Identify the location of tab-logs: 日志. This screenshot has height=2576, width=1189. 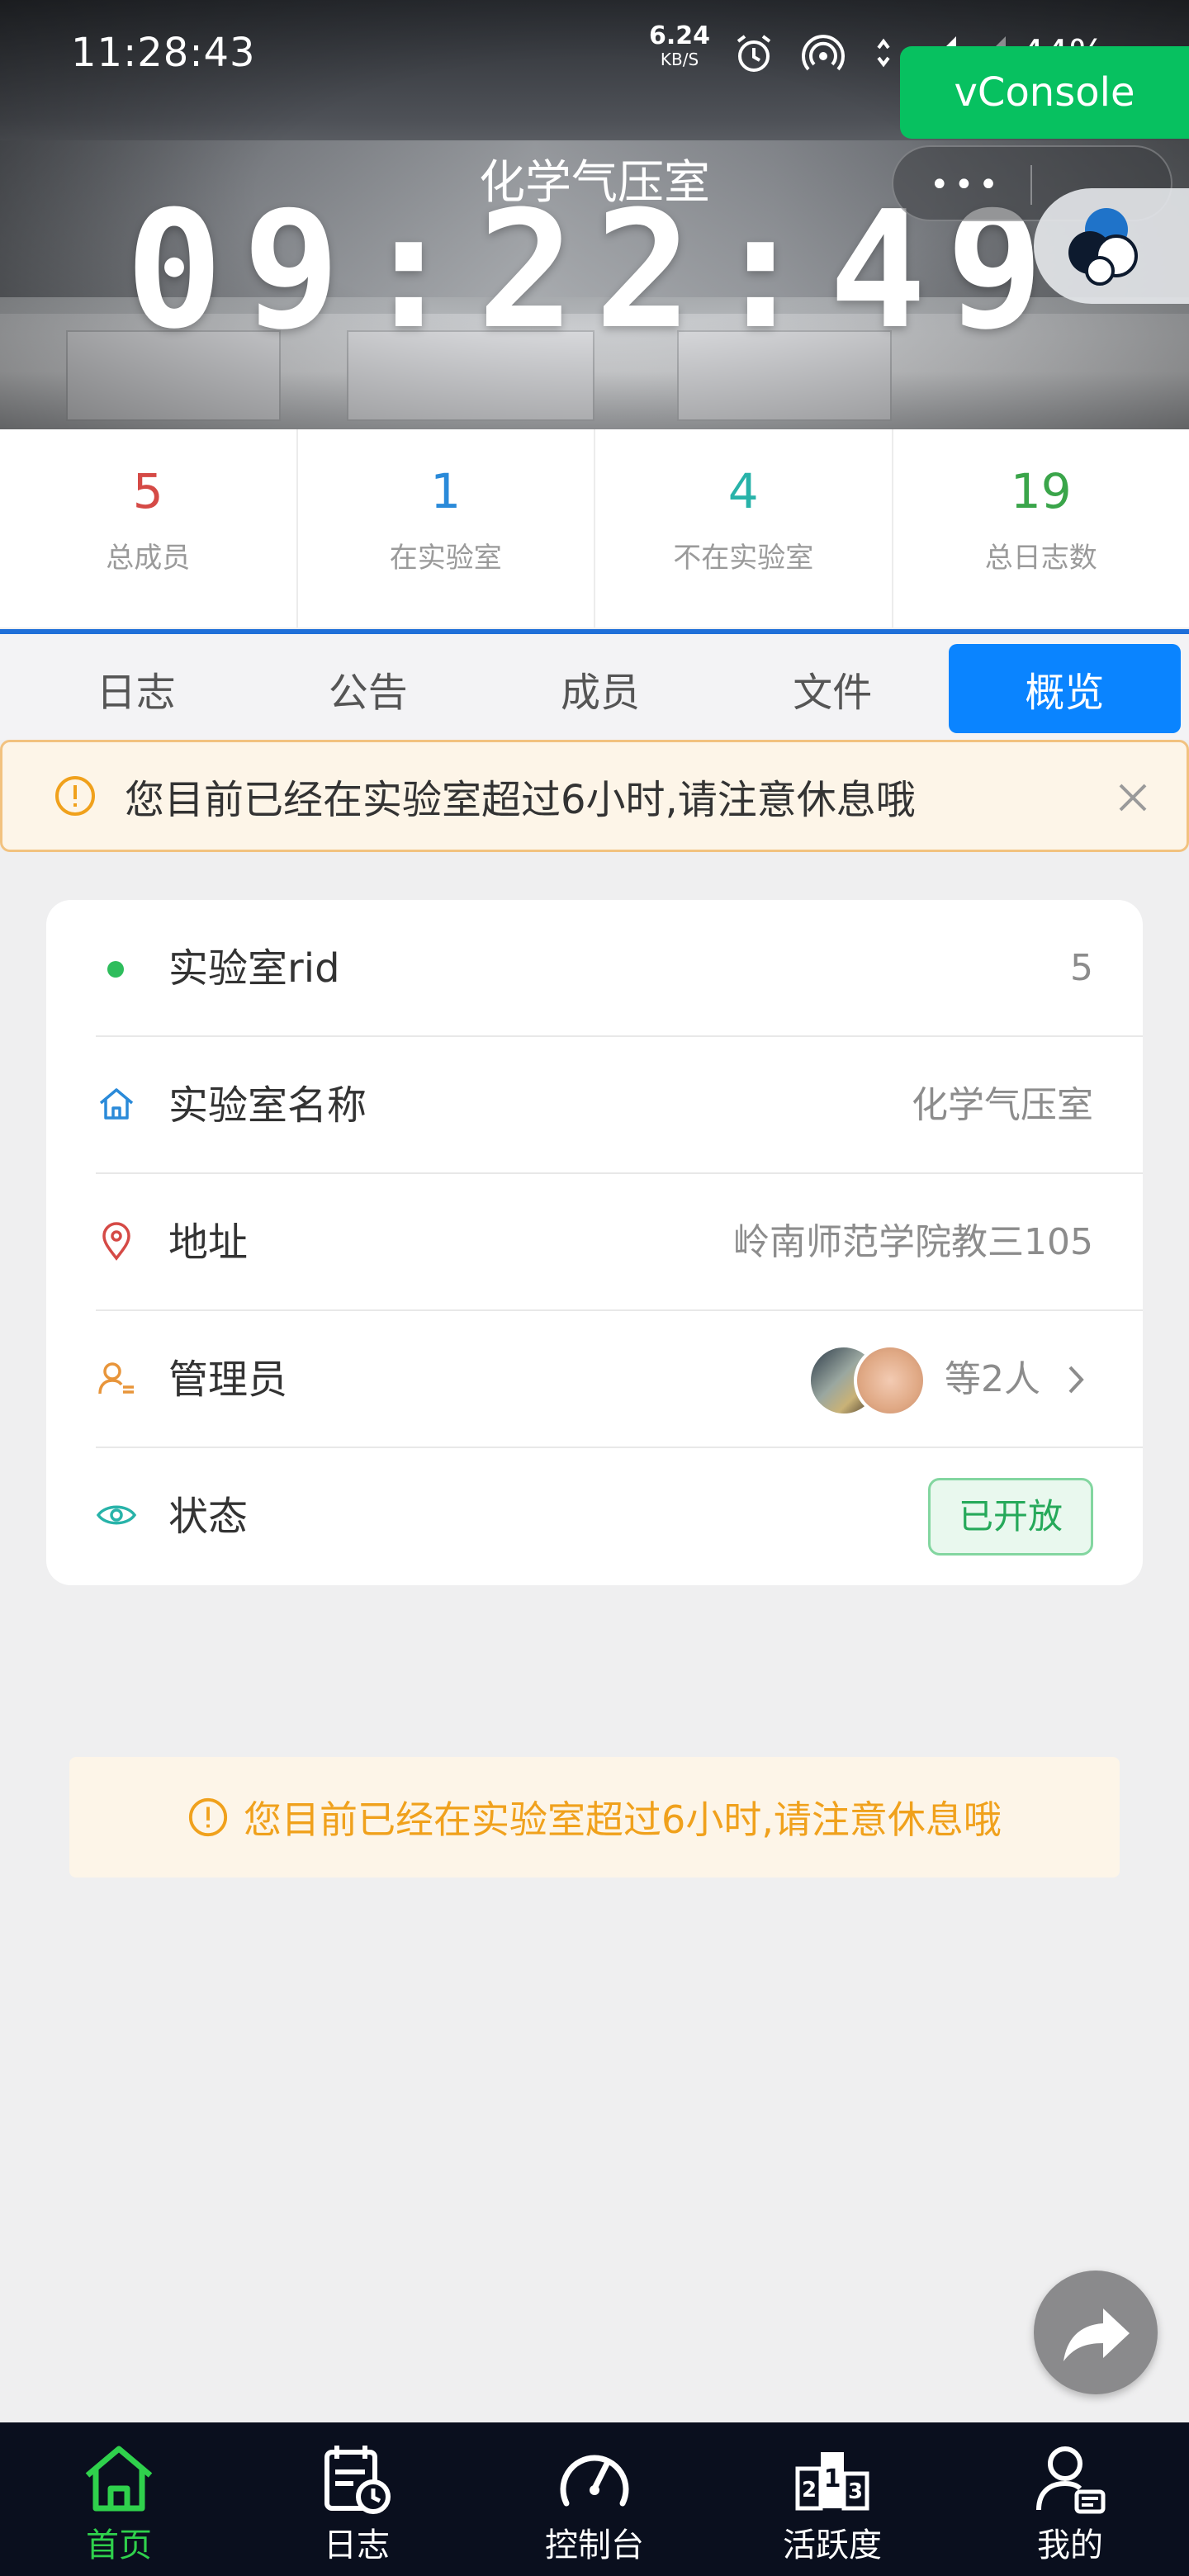
(136, 688).